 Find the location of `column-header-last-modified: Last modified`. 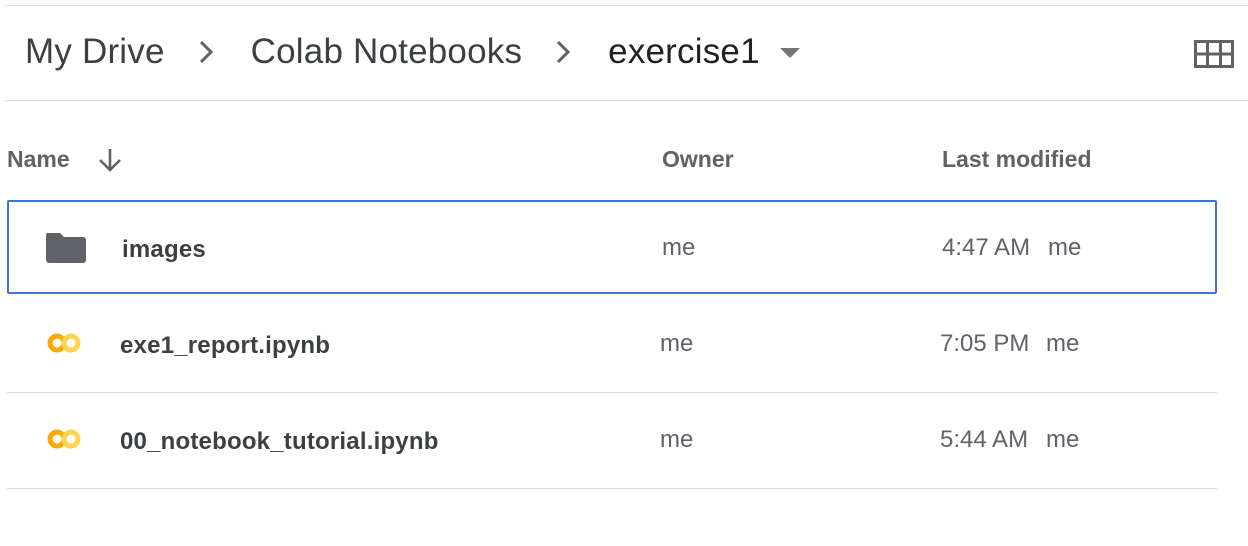

column-header-last-modified: Last modified is located at coordinates (1017, 159).